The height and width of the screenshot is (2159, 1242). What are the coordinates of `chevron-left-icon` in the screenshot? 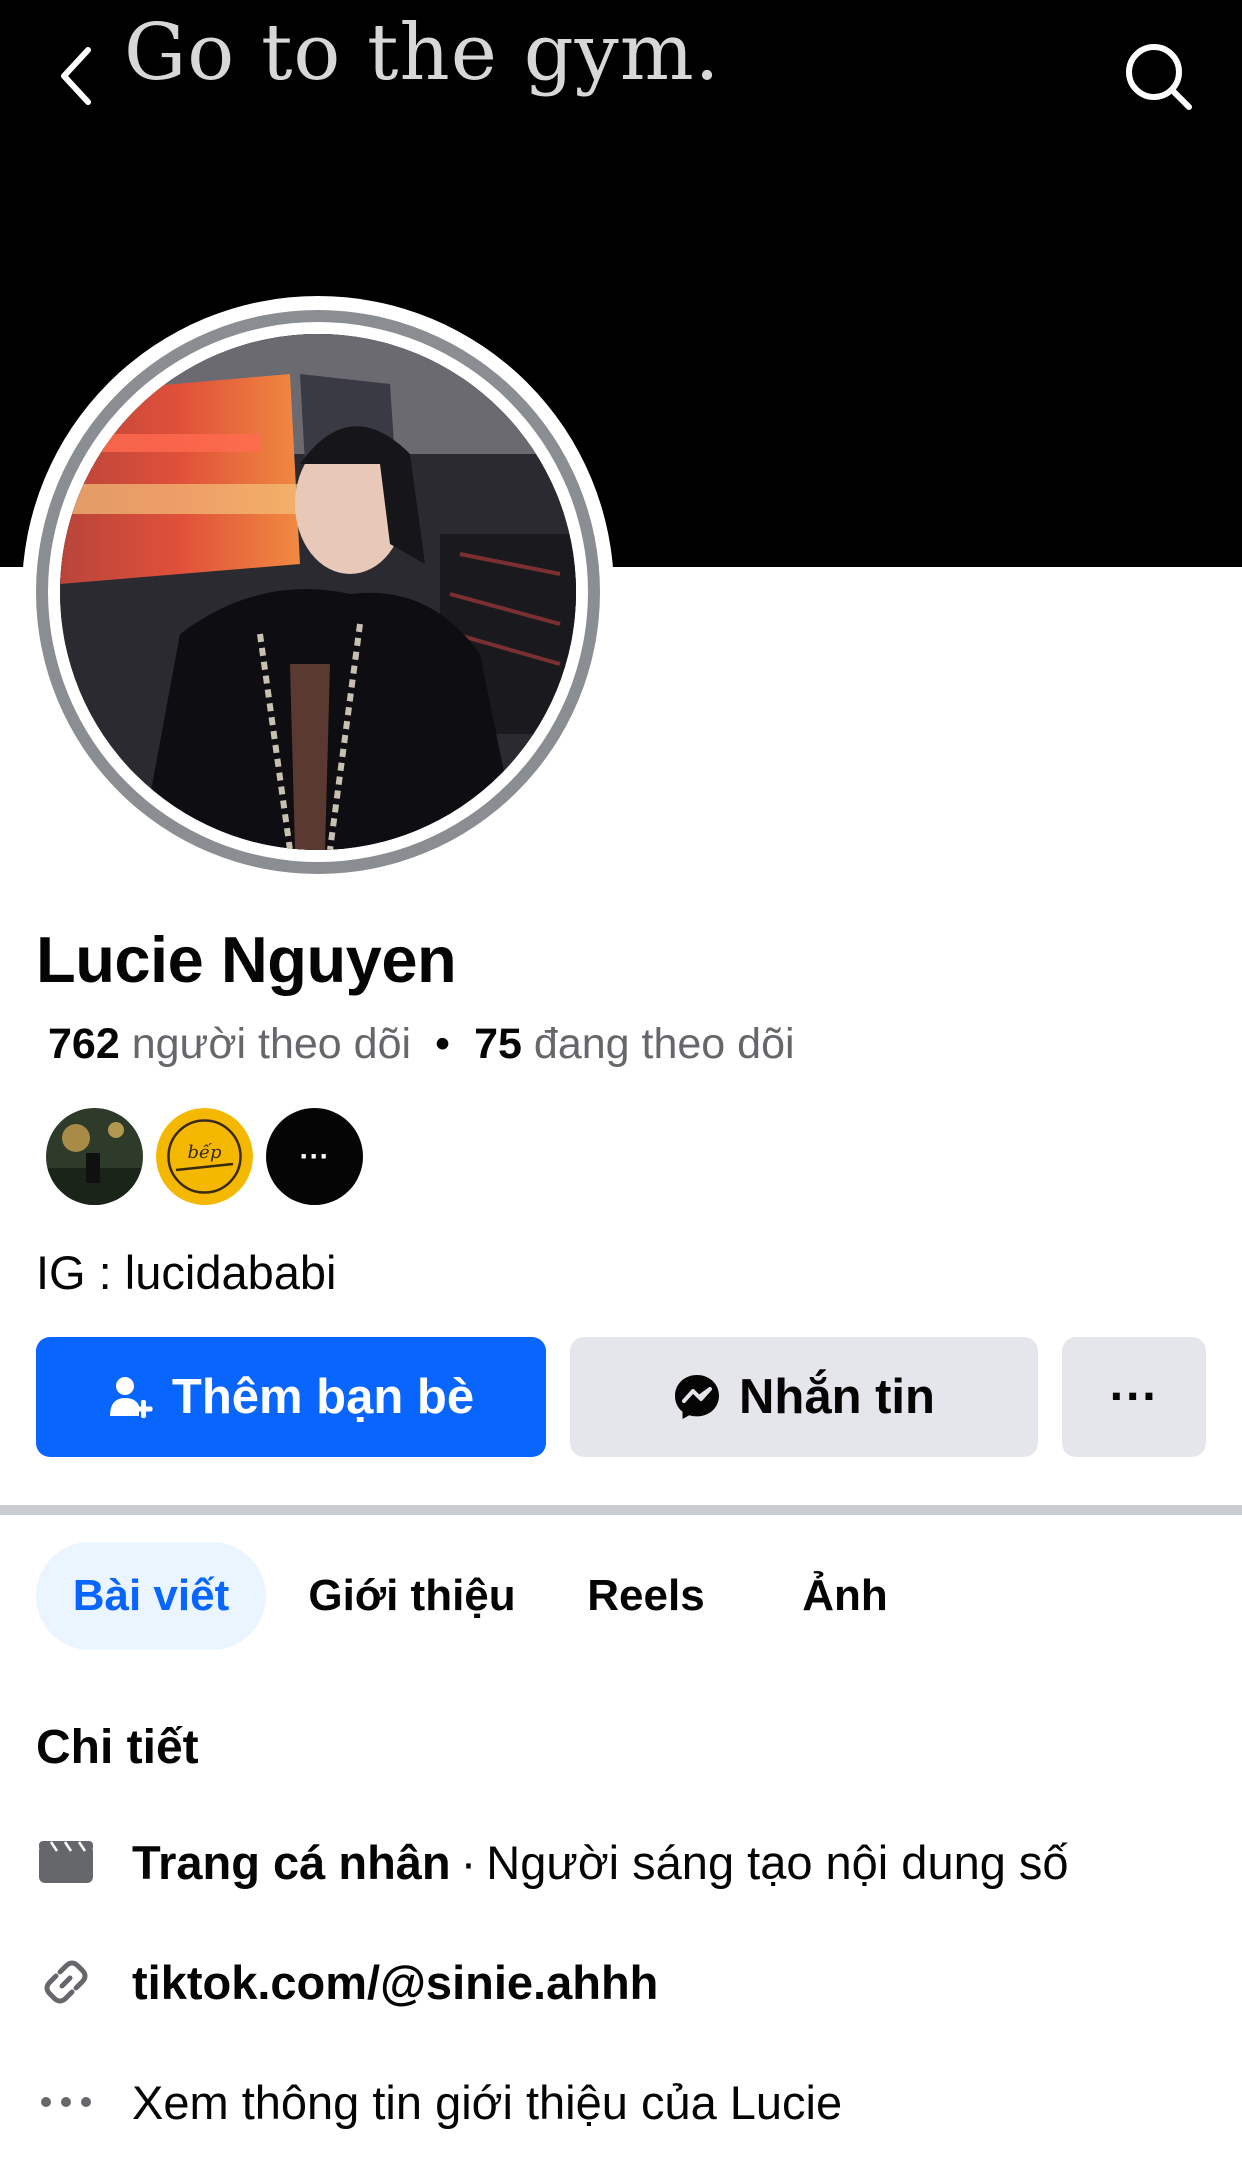 It's located at (76, 78).